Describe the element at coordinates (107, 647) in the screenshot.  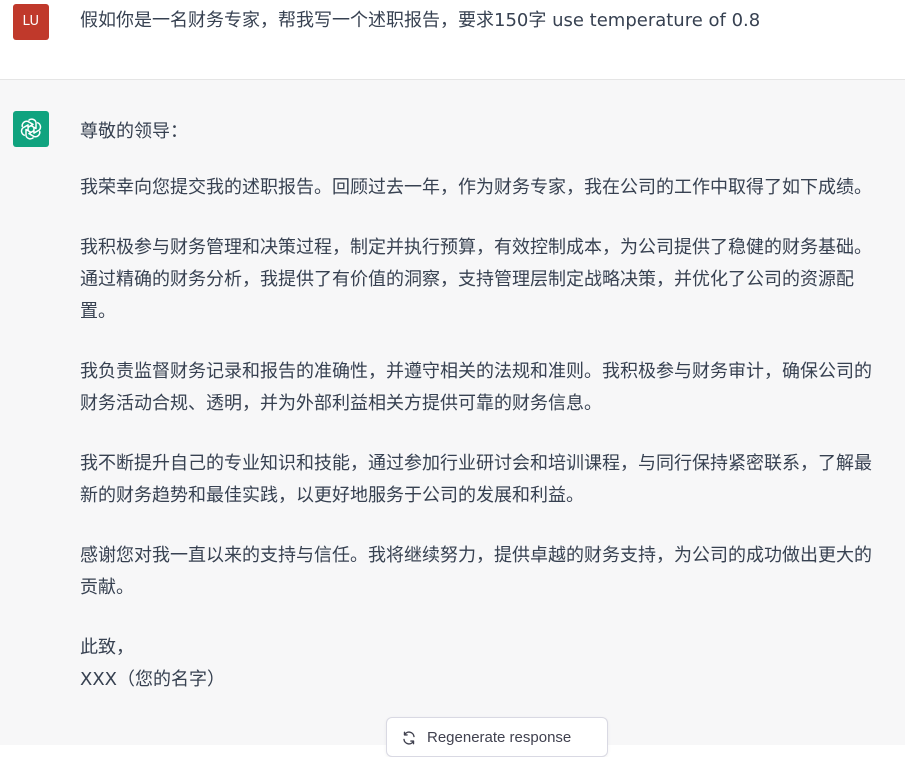
I see `closing-line: 此致，` at that location.